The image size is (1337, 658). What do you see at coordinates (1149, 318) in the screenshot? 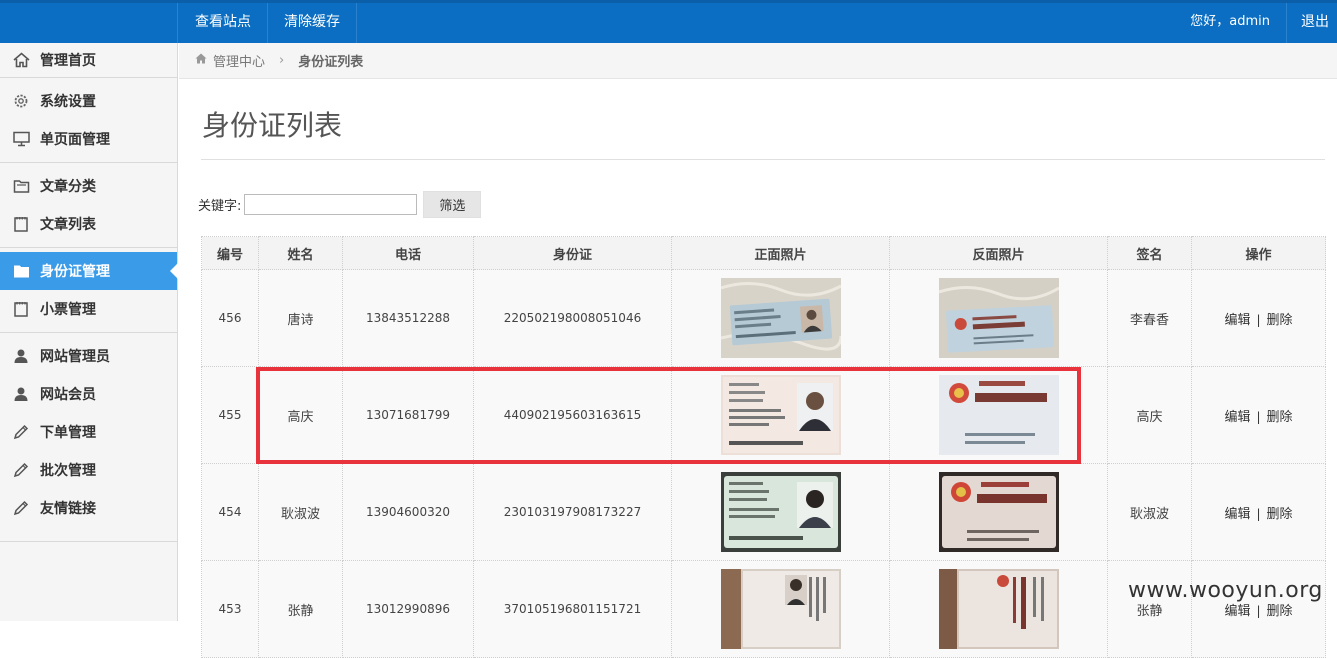
I see `cell-signature: 李春香` at bounding box center [1149, 318].